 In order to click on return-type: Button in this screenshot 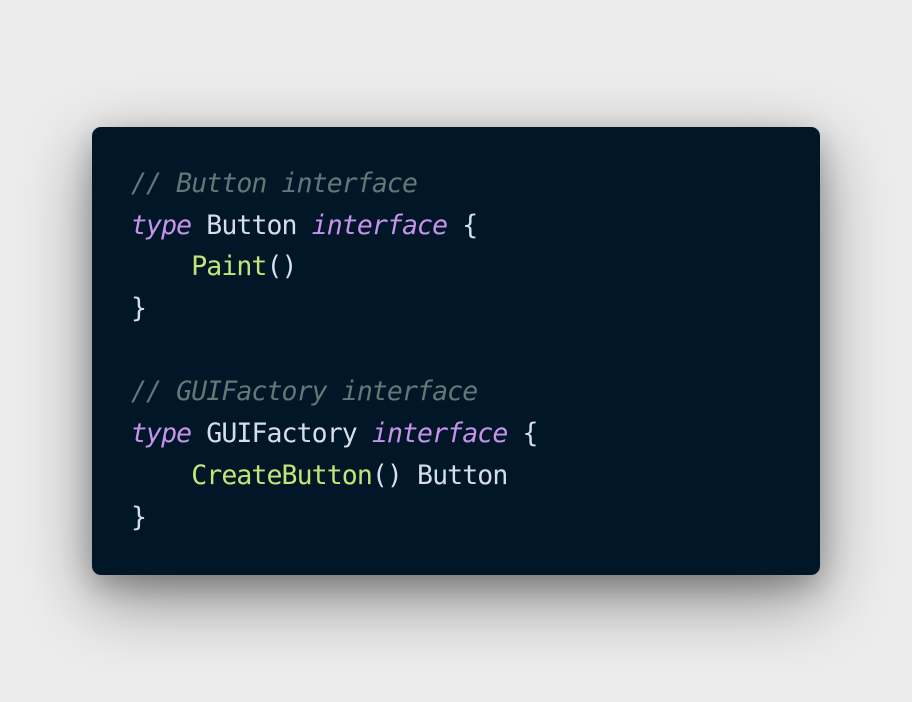, I will do `click(462, 475)`.